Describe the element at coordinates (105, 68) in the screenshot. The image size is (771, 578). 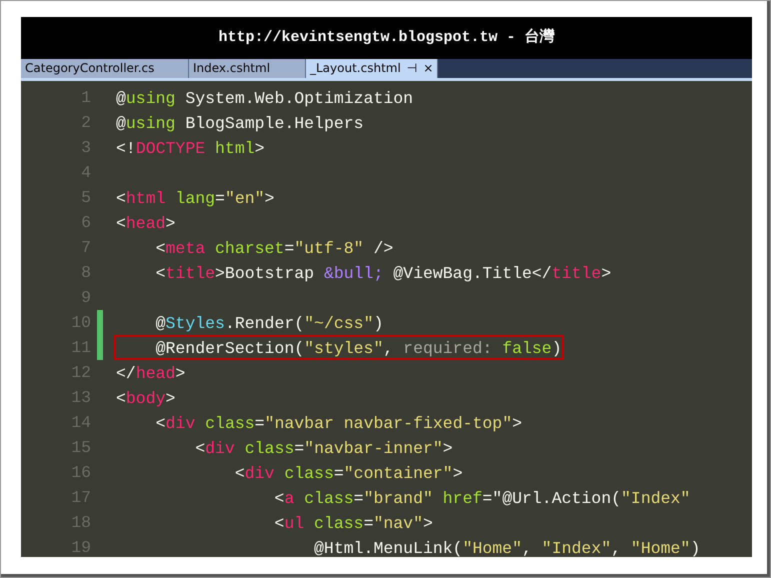
I see `file-tab: CategoryController.cs` at that location.